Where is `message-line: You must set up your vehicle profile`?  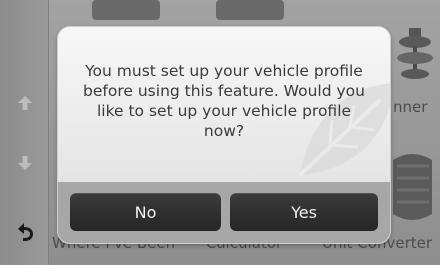
message-line: You must set up your vehicle profile is located at coordinates (224, 71).